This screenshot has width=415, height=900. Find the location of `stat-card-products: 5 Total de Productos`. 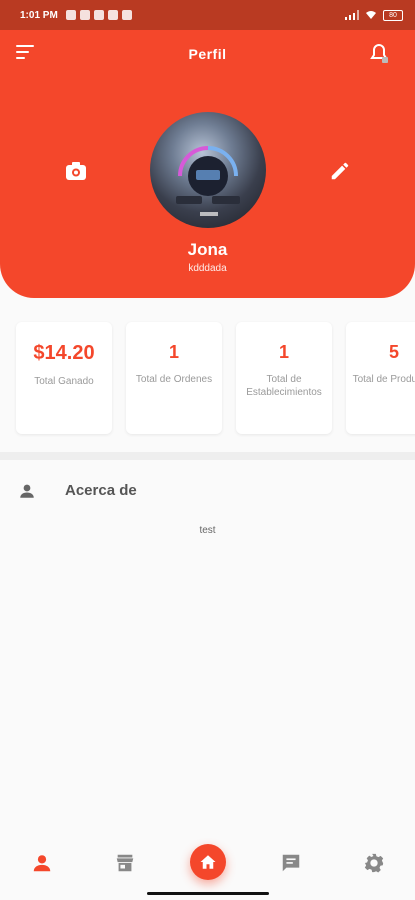

stat-card-products: 5 Total de Productos is located at coordinates (380, 378).